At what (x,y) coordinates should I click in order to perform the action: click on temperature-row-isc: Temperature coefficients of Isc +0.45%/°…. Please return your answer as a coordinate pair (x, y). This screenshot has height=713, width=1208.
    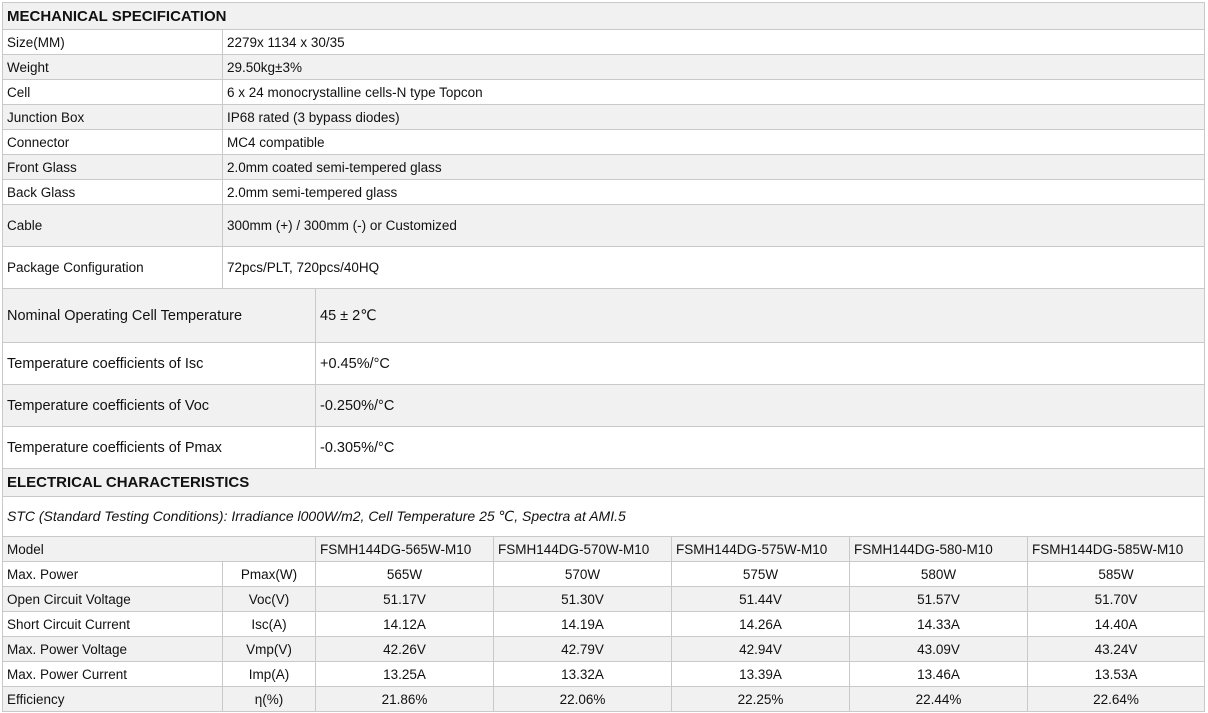
    Looking at the image, I should click on (603, 364).